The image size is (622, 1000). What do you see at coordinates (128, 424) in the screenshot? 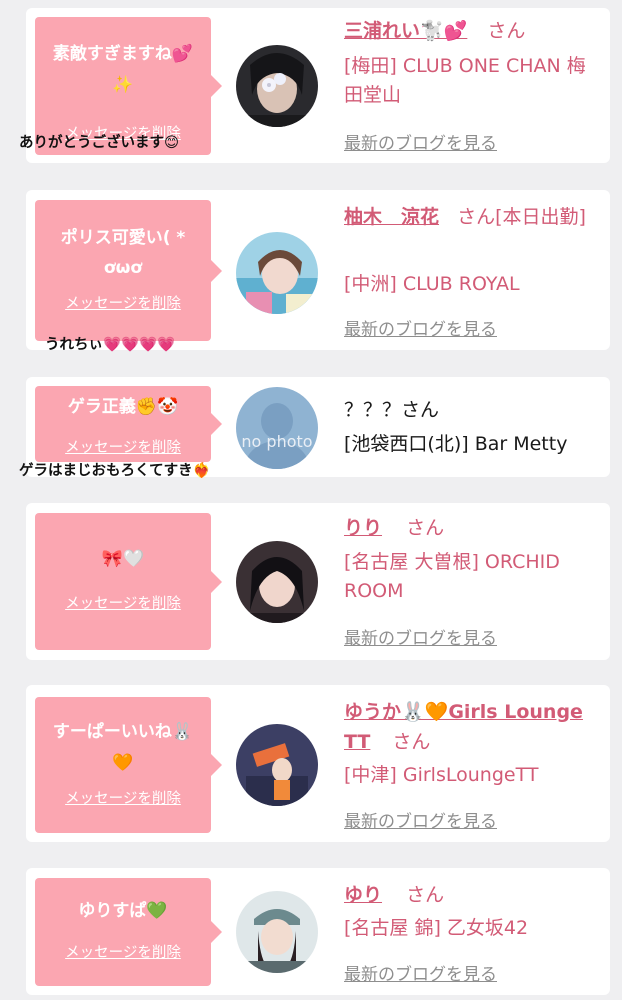
I see `message-bubble: ゲラ正義✊🤡 メッセージを削除` at bounding box center [128, 424].